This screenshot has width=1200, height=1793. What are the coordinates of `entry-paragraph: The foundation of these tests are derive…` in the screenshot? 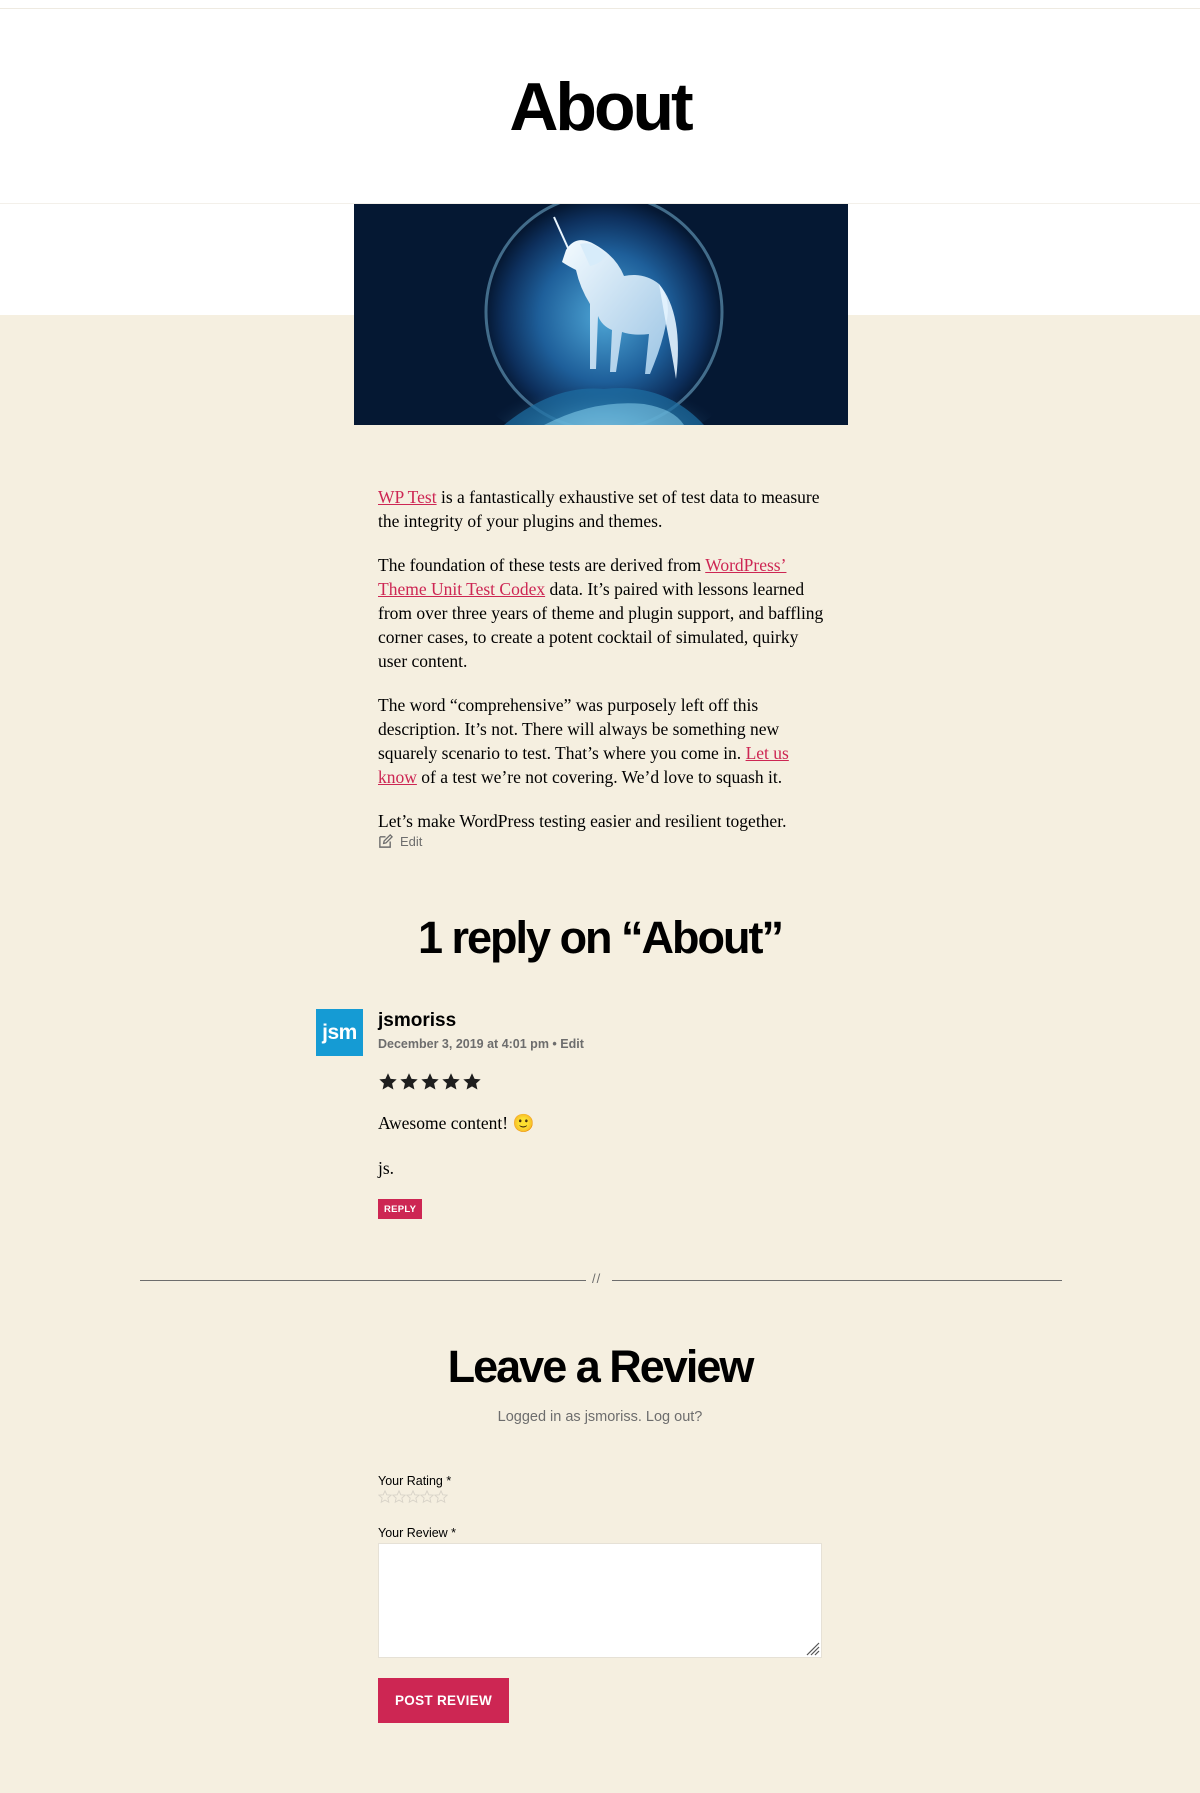 It's located at (601, 613).